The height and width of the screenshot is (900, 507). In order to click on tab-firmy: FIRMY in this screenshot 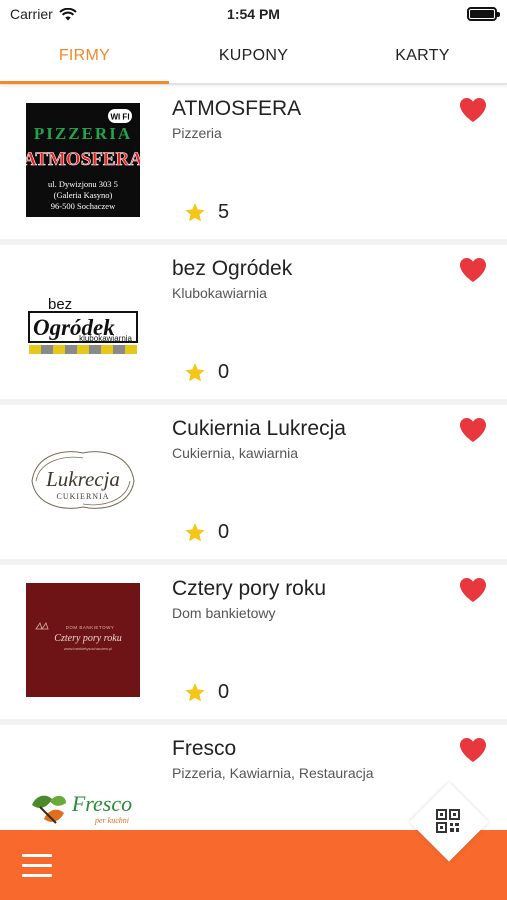, I will do `click(84, 56)`.